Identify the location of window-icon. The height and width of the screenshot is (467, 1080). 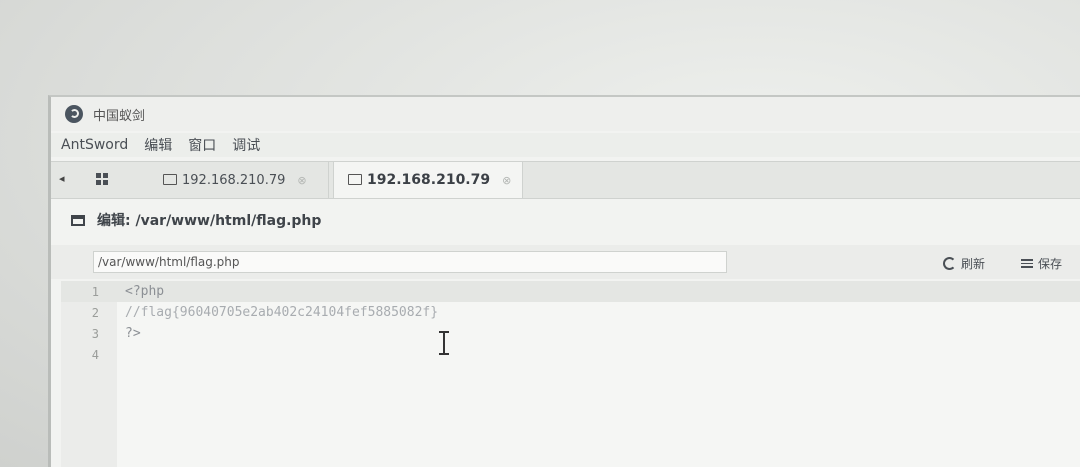
(78, 220).